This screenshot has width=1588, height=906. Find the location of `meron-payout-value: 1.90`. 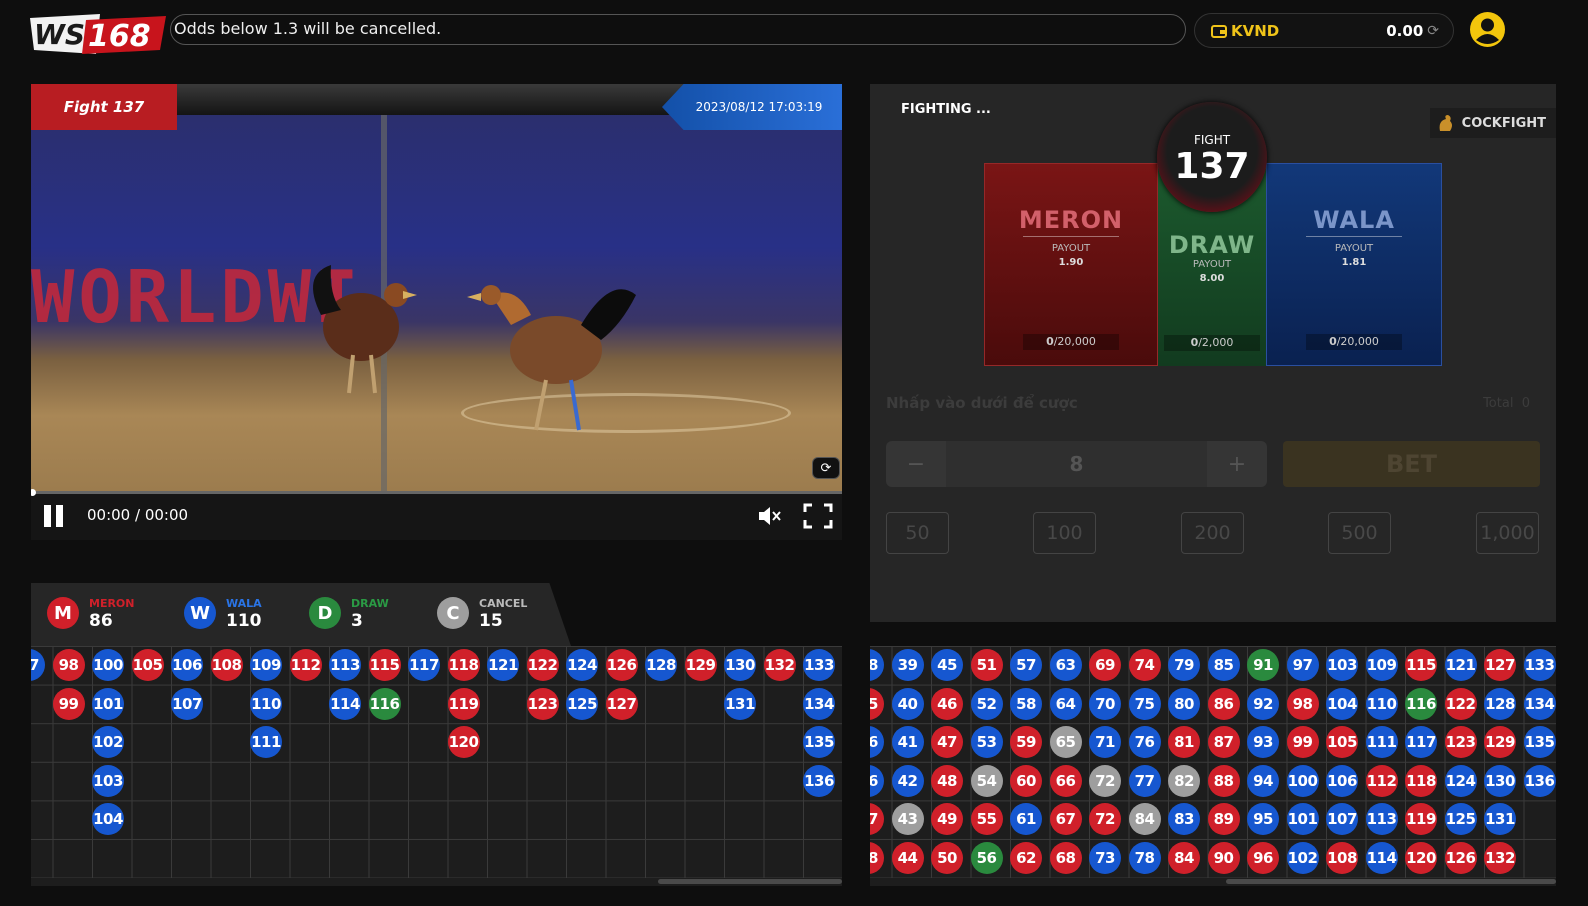

meron-payout-value: 1.90 is located at coordinates (1071, 262).